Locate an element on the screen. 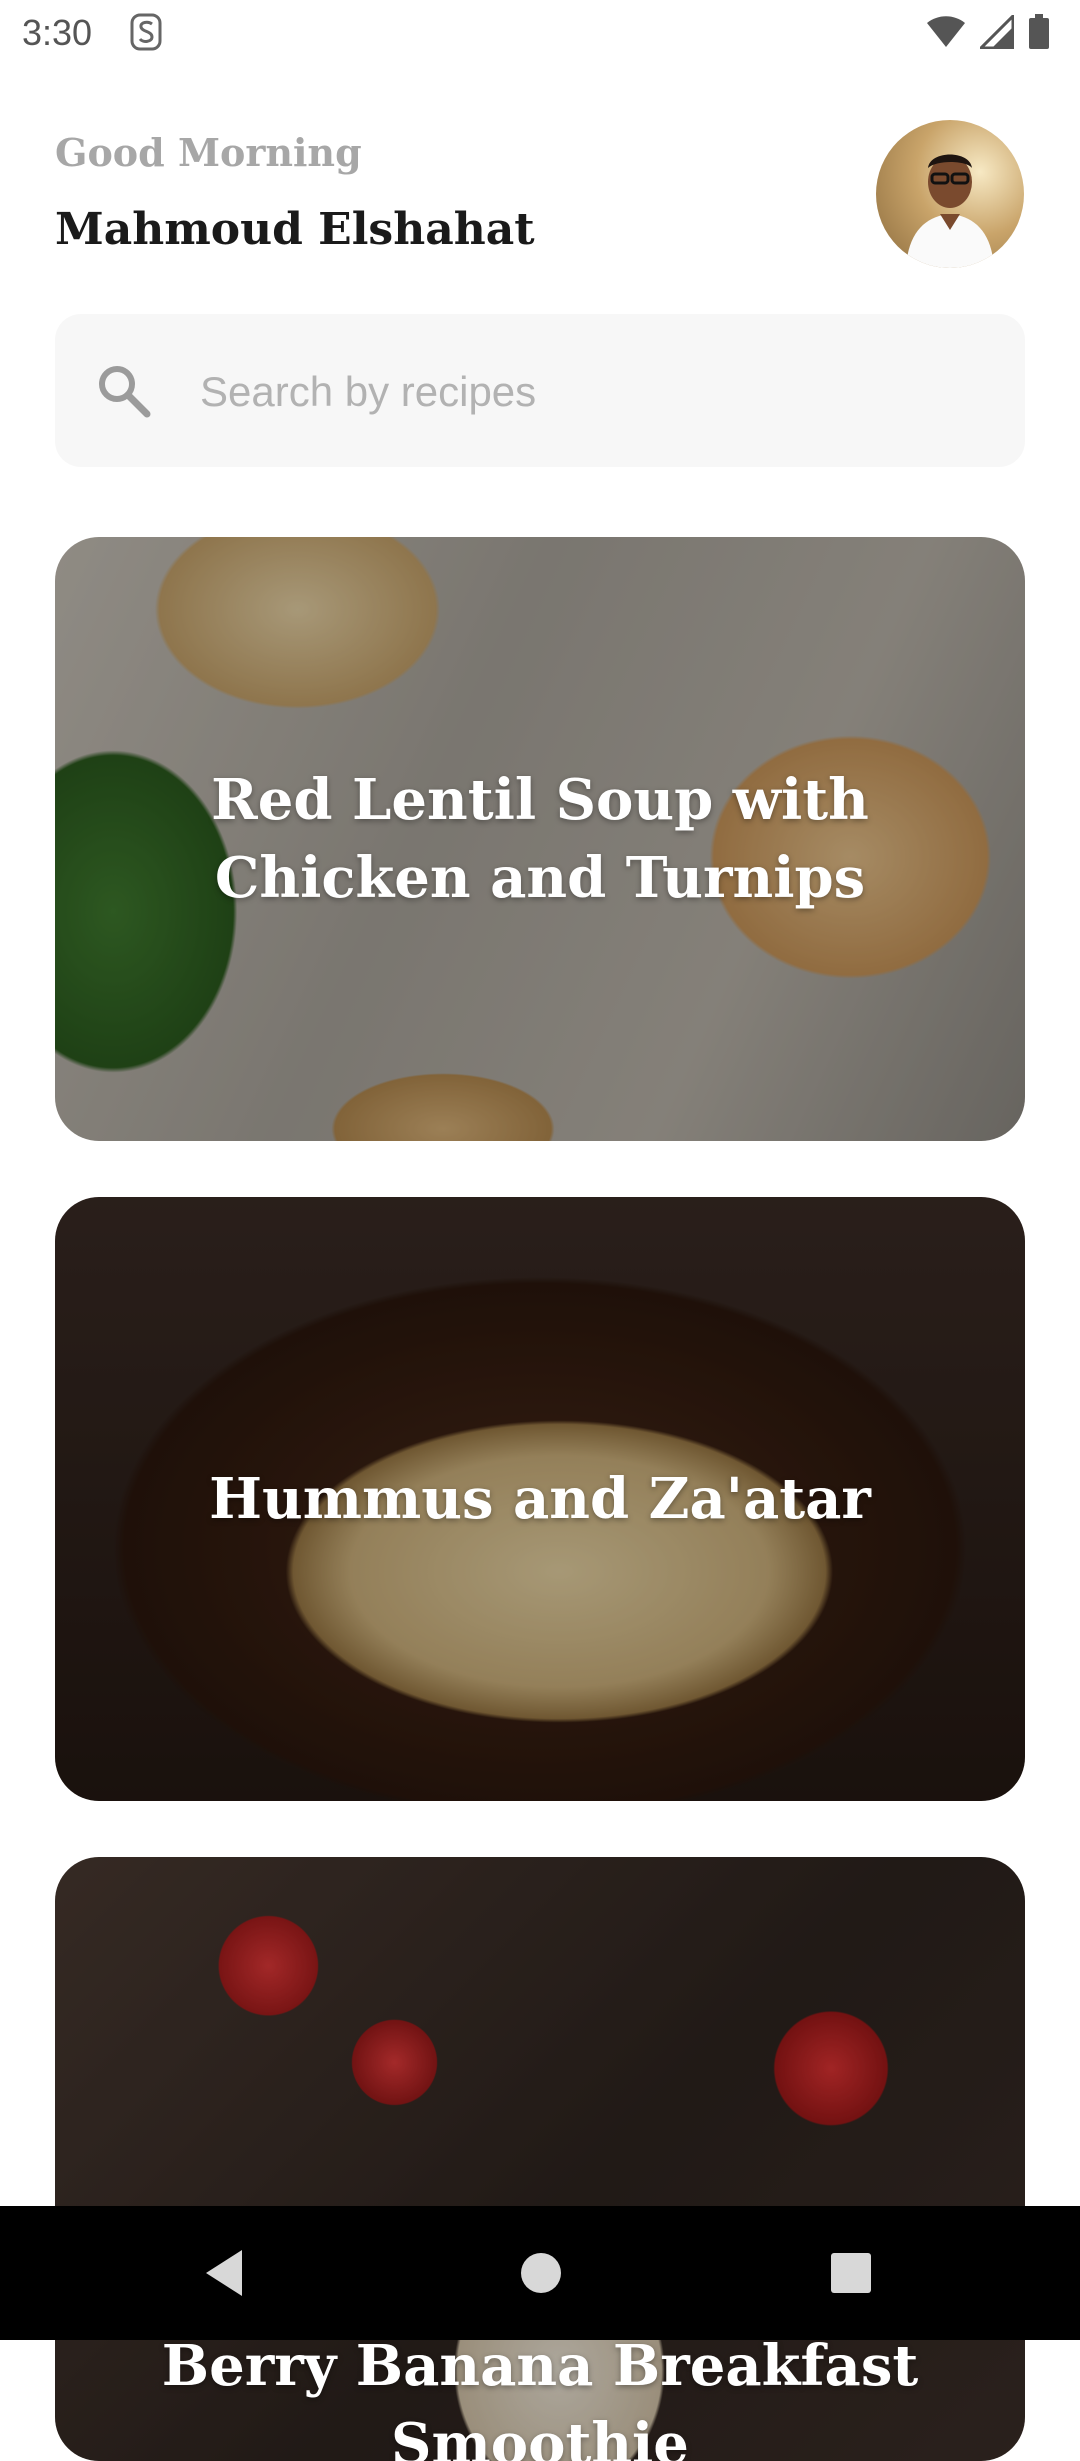  search-bar is located at coordinates (540, 390).